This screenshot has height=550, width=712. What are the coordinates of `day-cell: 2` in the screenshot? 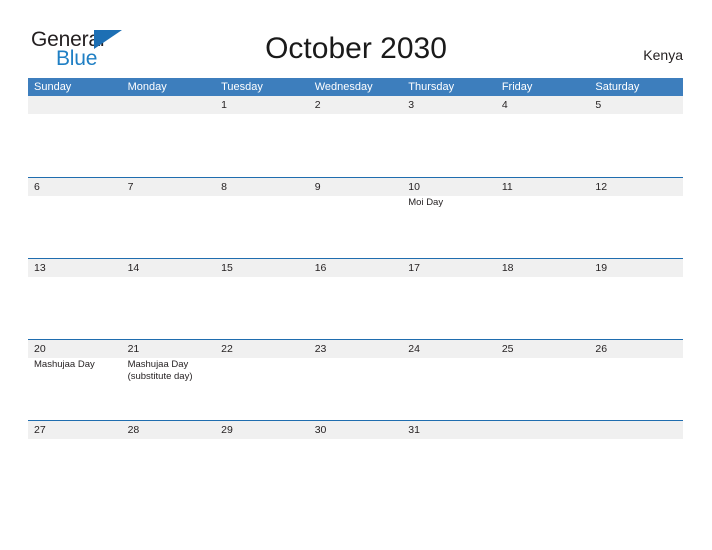 It's located at (356, 136).